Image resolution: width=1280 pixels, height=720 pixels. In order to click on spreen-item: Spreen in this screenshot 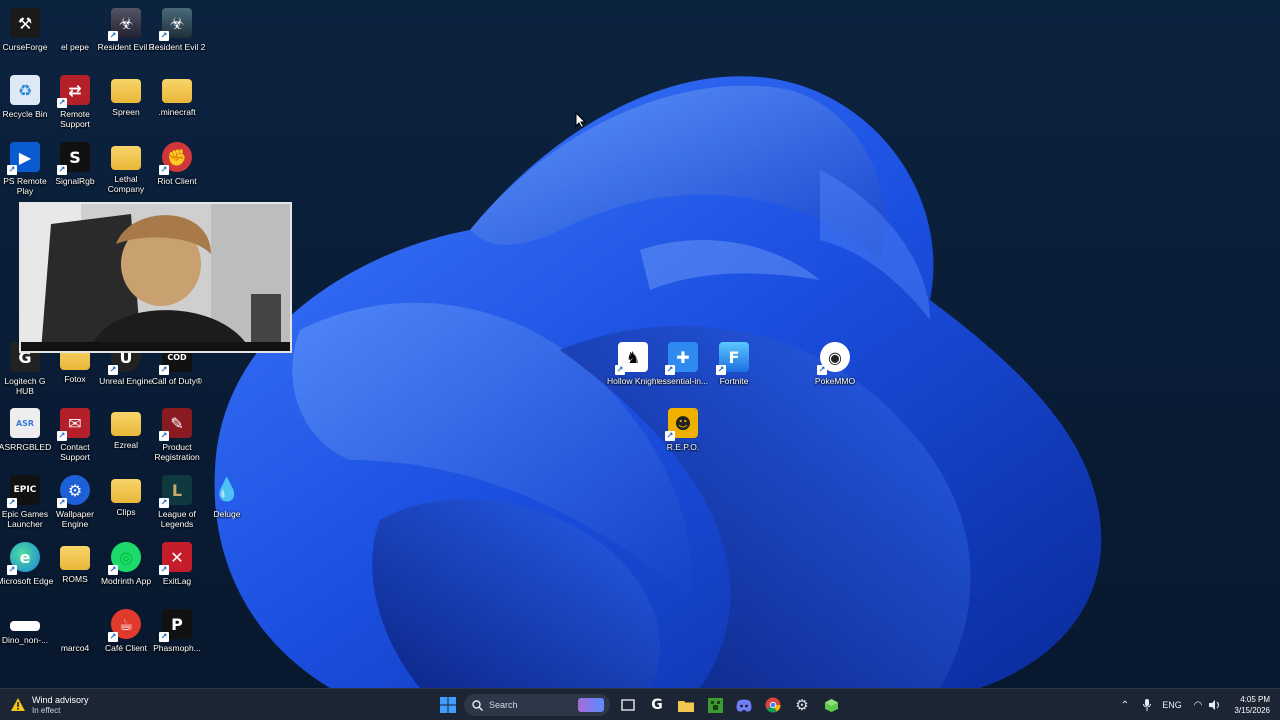, I will do `click(126, 101)`.